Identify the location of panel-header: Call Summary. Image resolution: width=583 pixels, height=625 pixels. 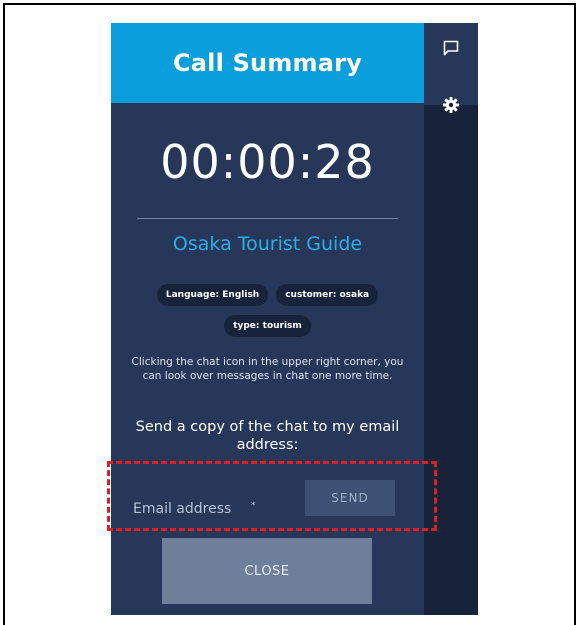
(267, 63).